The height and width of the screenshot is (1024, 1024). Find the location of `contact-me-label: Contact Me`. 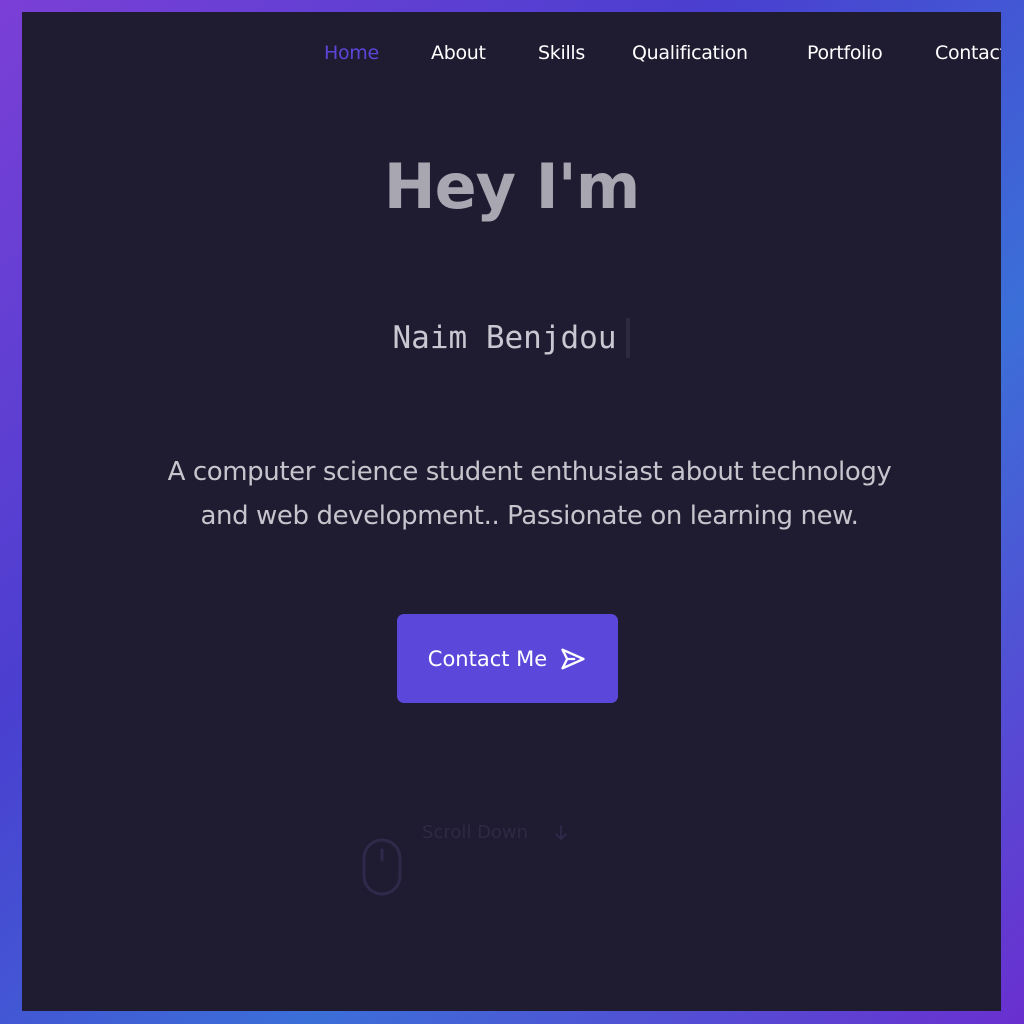

contact-me-label: Contact Me is located at coordinates (487, 658).